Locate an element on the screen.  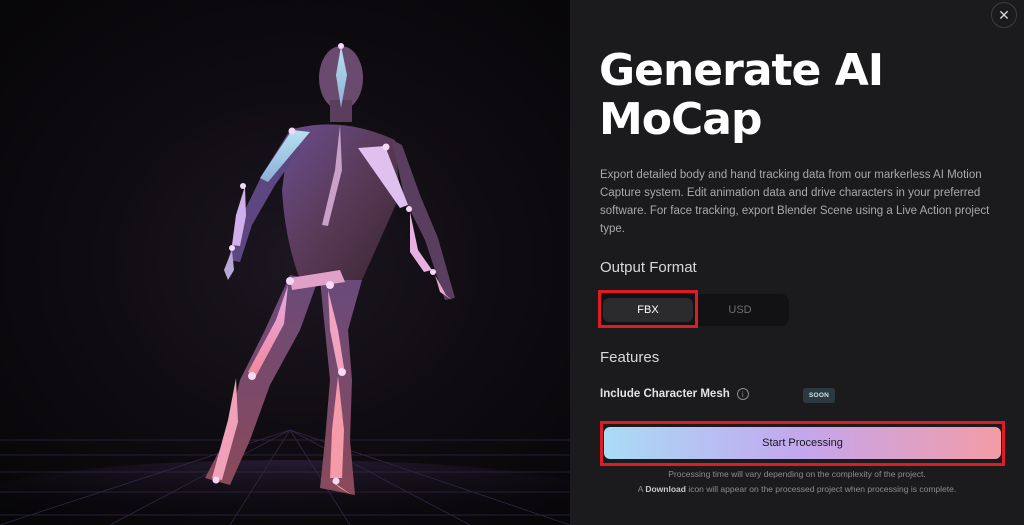
close-icon: ✕ is located at coordinates (1004, 14).